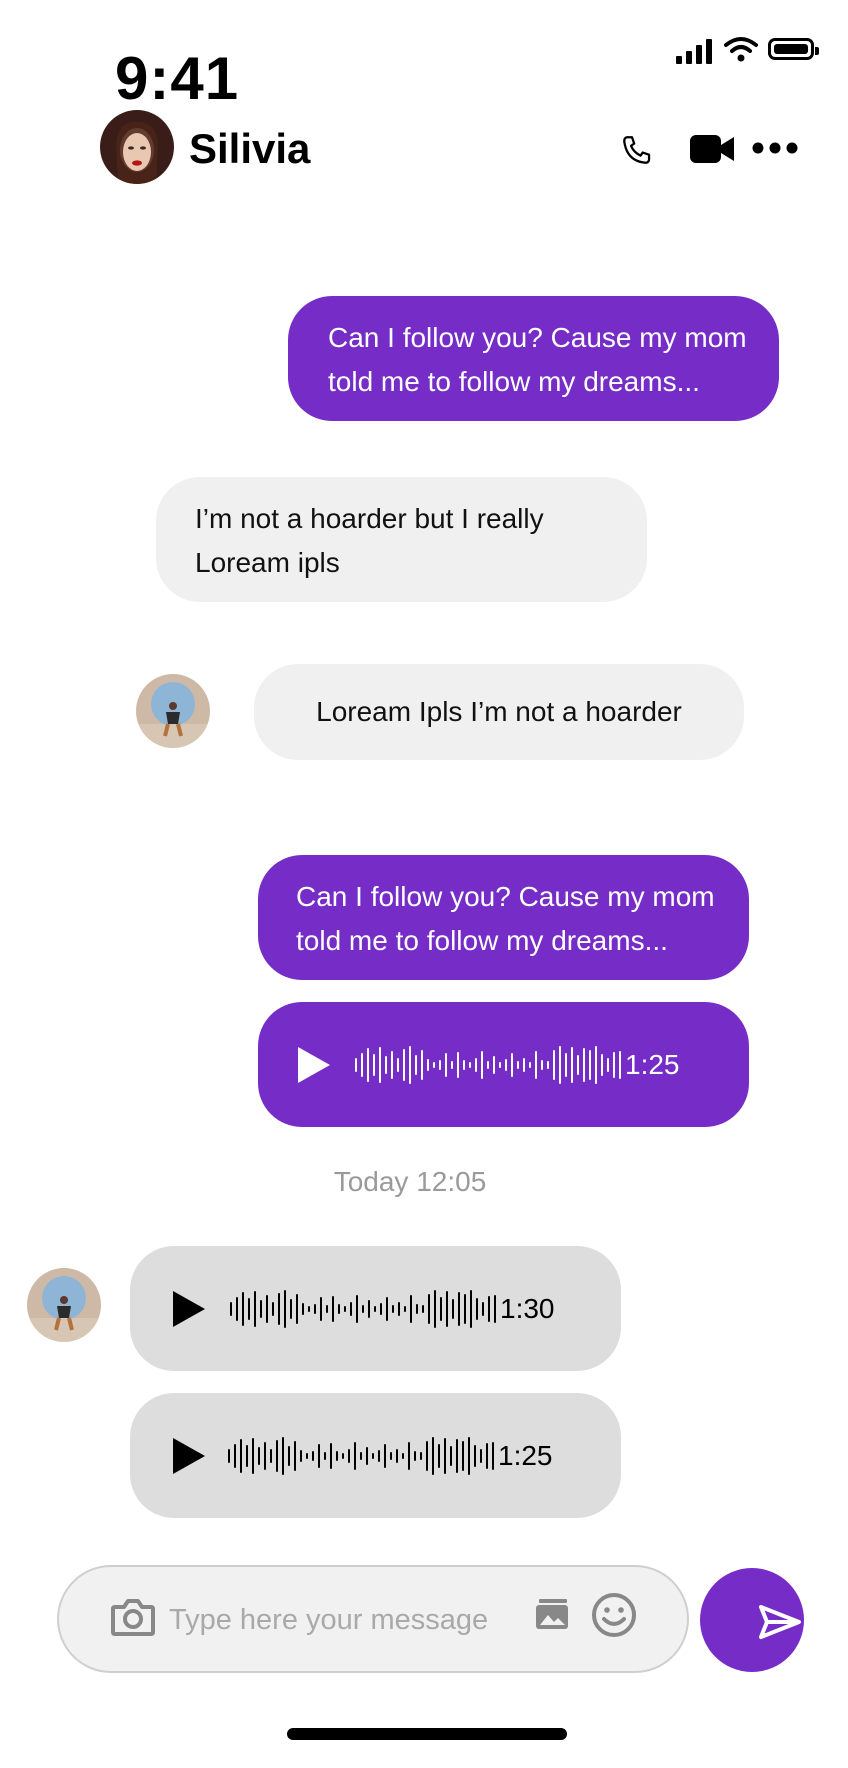 The width and height of the screenshot is (848, 1768). What do you see at coordinates (695, 51) in the screenshot?
I see `cellular-signal-icon` at bounding box center [695, 51].